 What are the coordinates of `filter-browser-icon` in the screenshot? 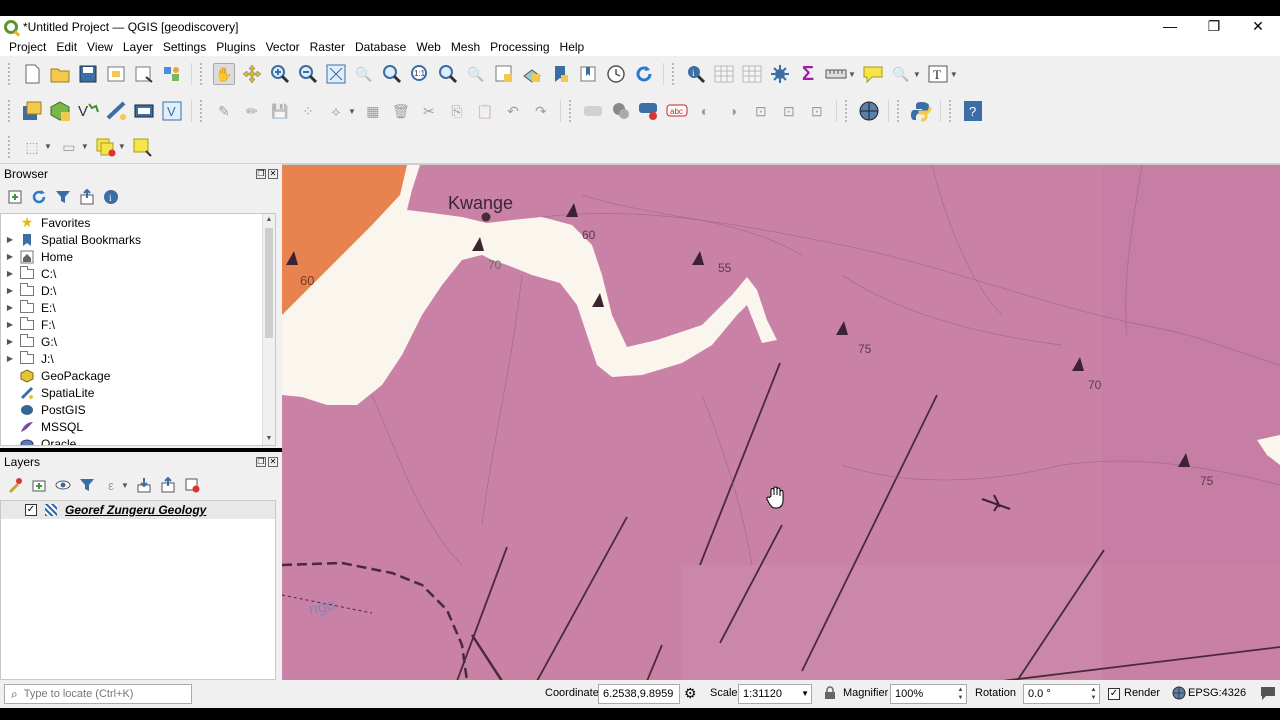 It's located at (63, 197).